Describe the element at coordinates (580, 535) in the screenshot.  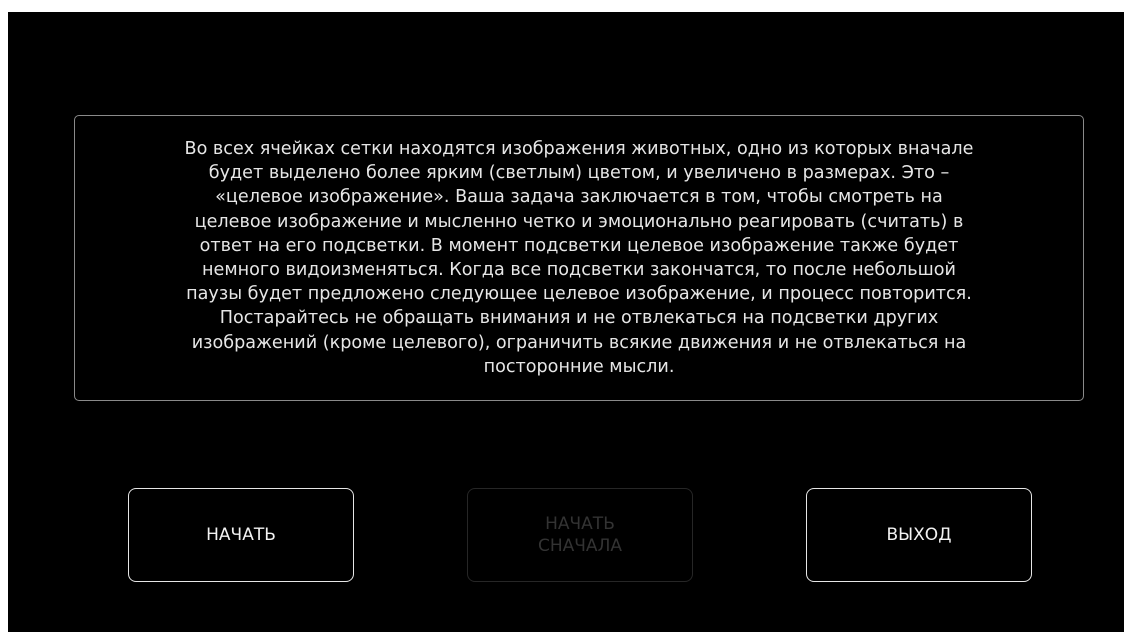
I see `restart-button: НАЧАТЬ СНАЧАЛА` at that location.